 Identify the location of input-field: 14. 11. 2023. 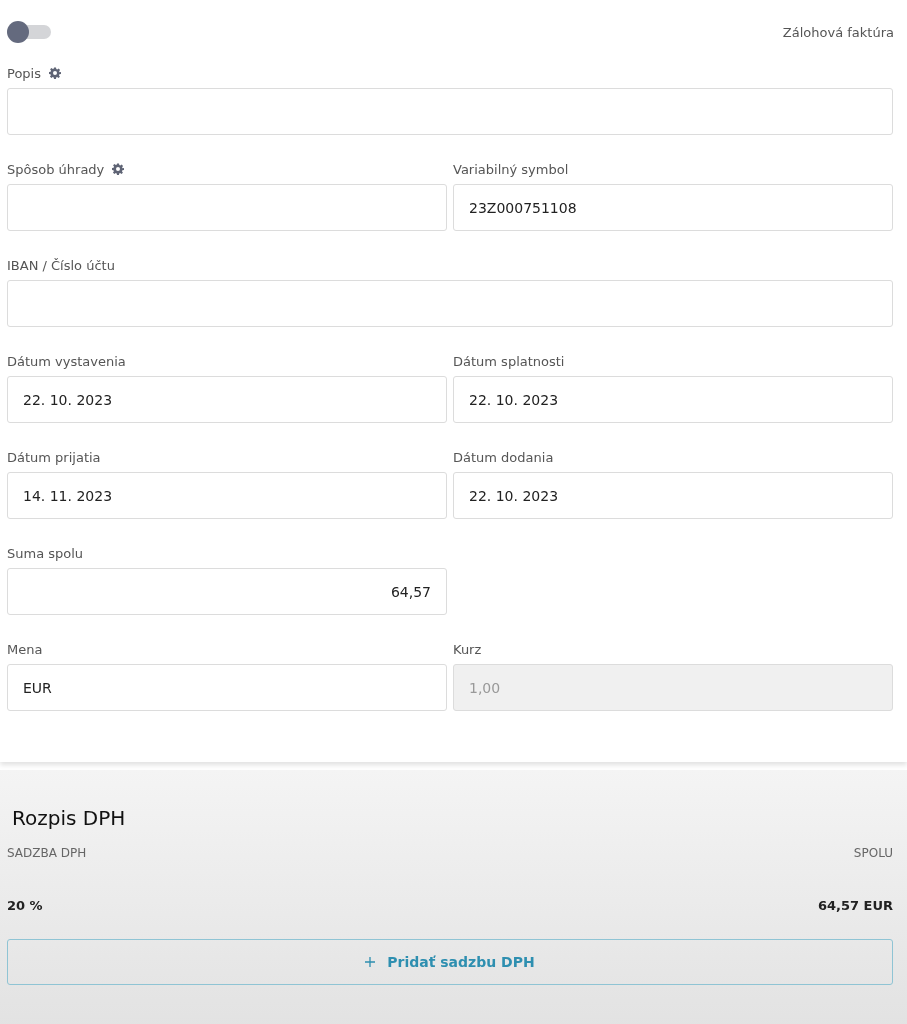
(227, 495).